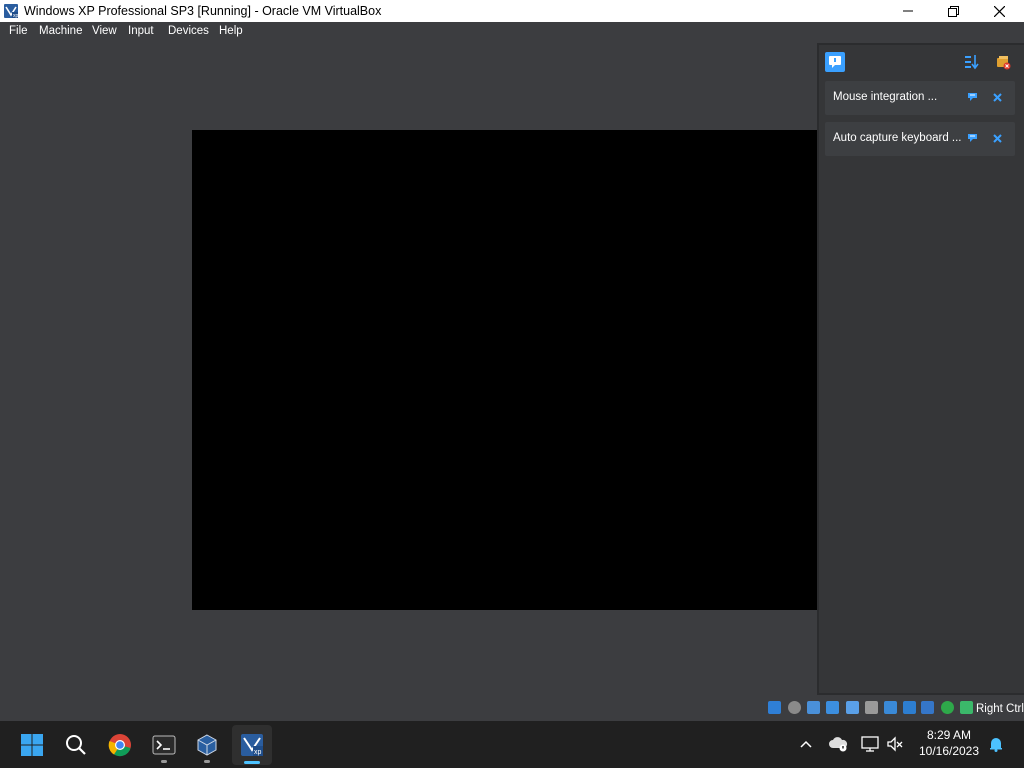 This screenshot has width=1024, height=768. I want to click on chevron-up-icon, so click(806, 744).